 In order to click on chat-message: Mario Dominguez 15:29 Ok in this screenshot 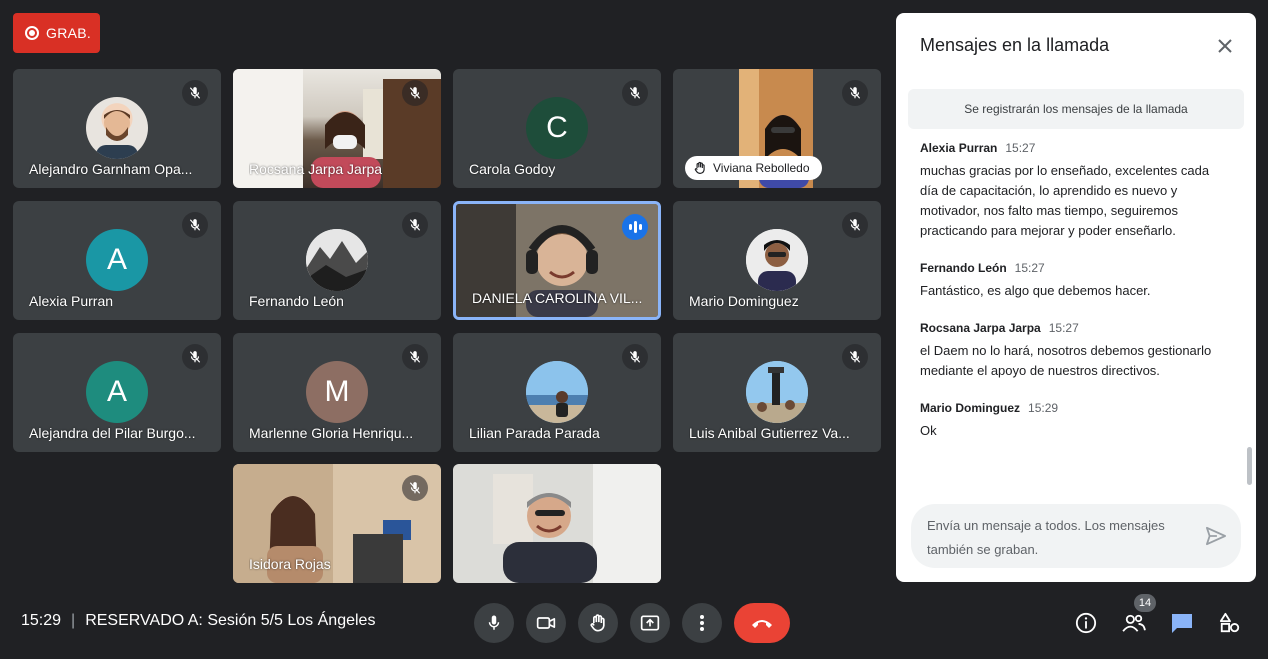, I will do `click(1070, 421)`.